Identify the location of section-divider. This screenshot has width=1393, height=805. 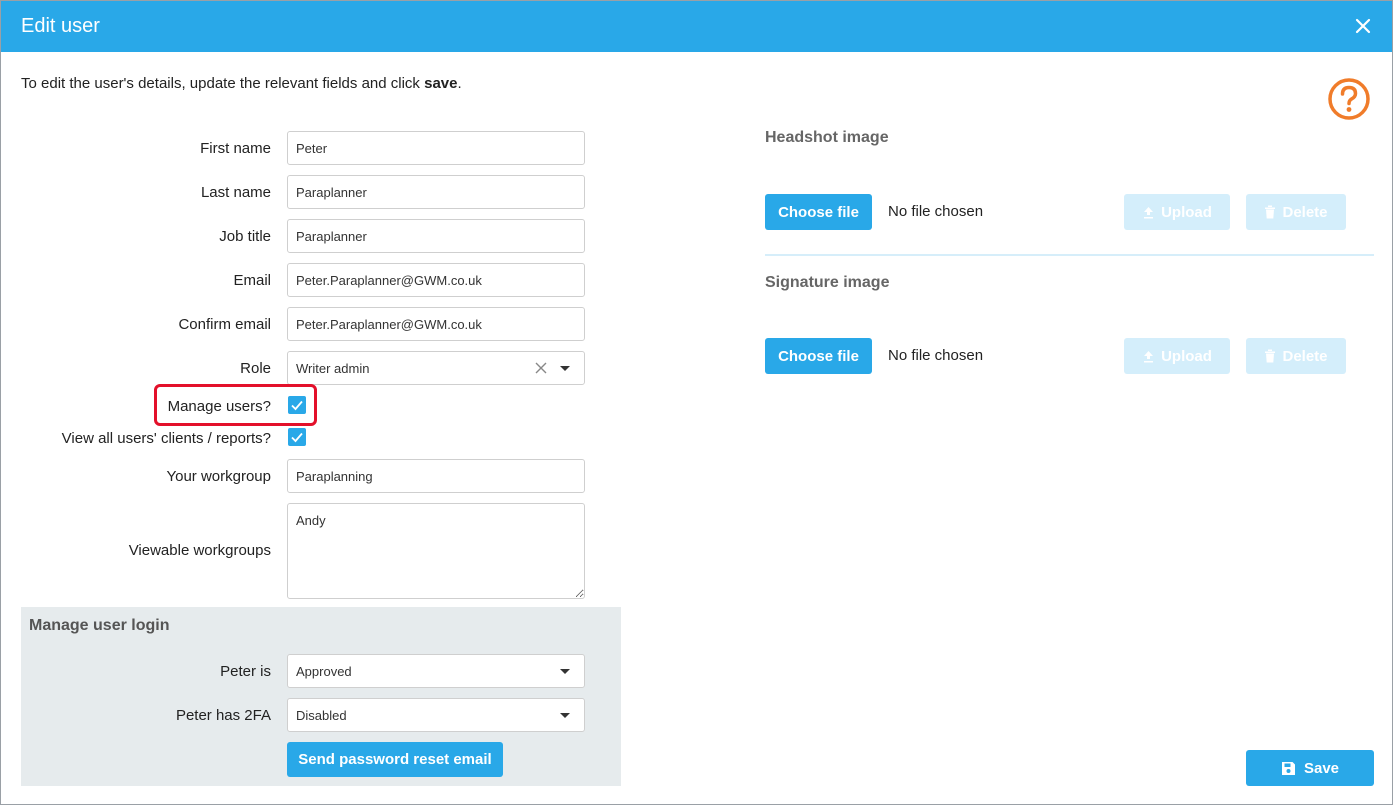
(1069, 255).